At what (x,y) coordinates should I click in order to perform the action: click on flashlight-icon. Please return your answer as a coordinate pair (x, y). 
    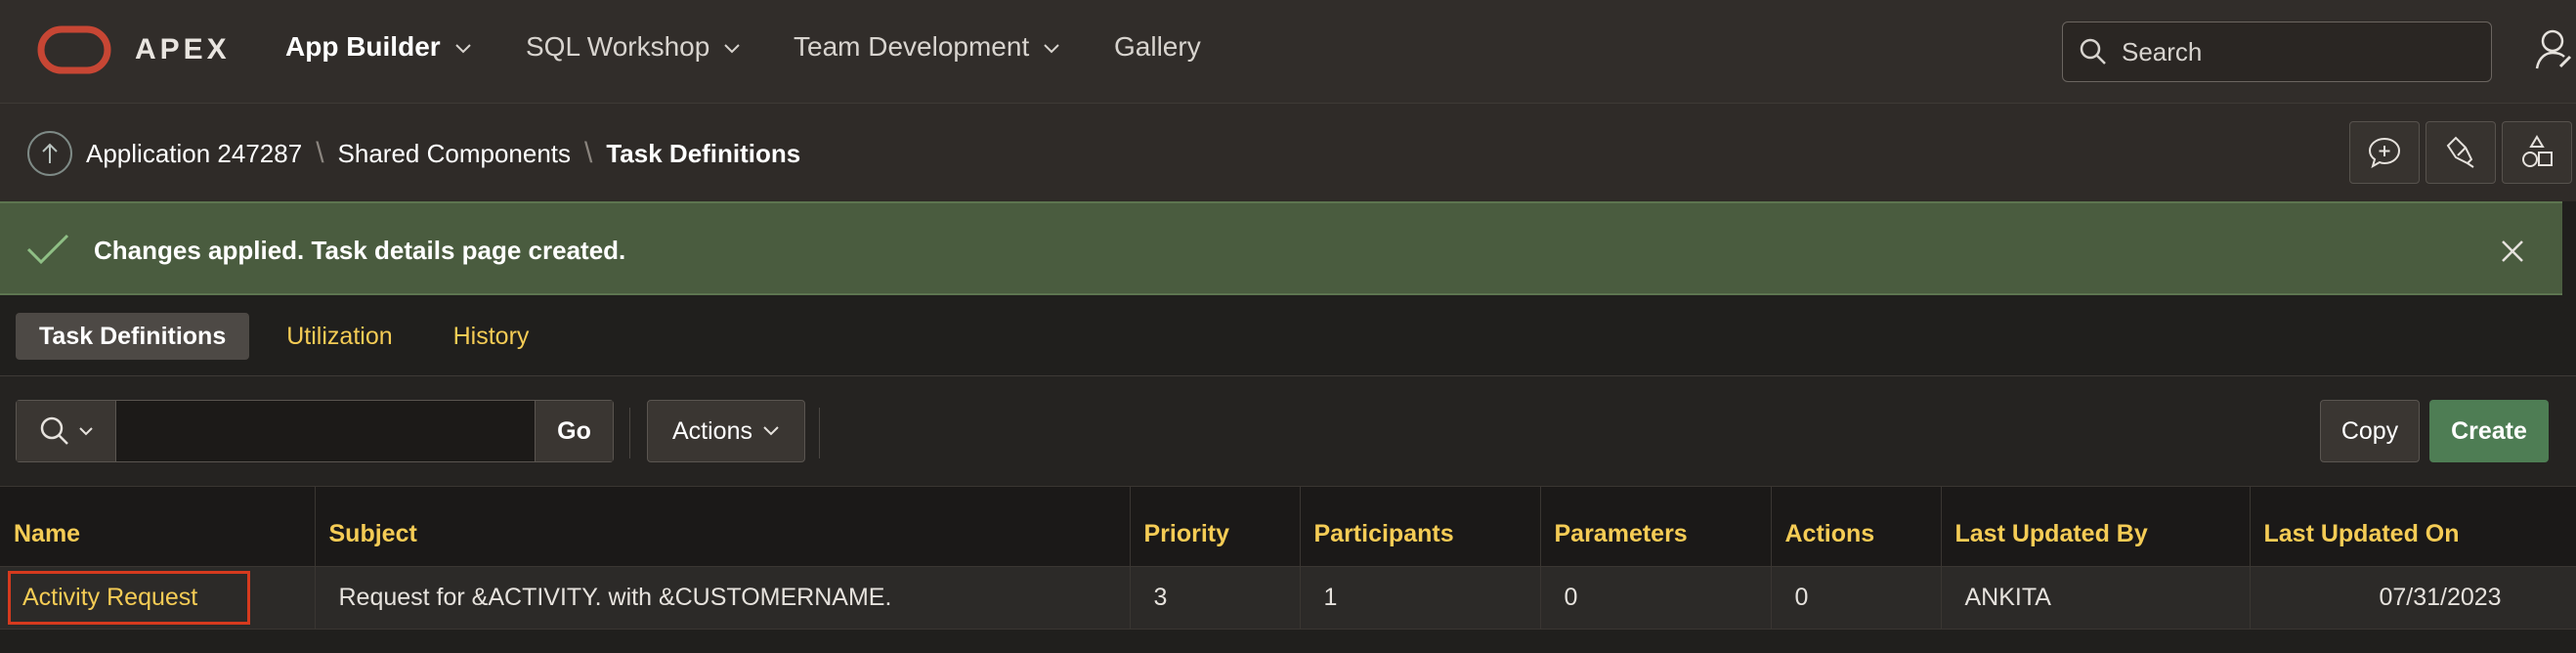
    Looking at the image, I should click on (2461, 152).